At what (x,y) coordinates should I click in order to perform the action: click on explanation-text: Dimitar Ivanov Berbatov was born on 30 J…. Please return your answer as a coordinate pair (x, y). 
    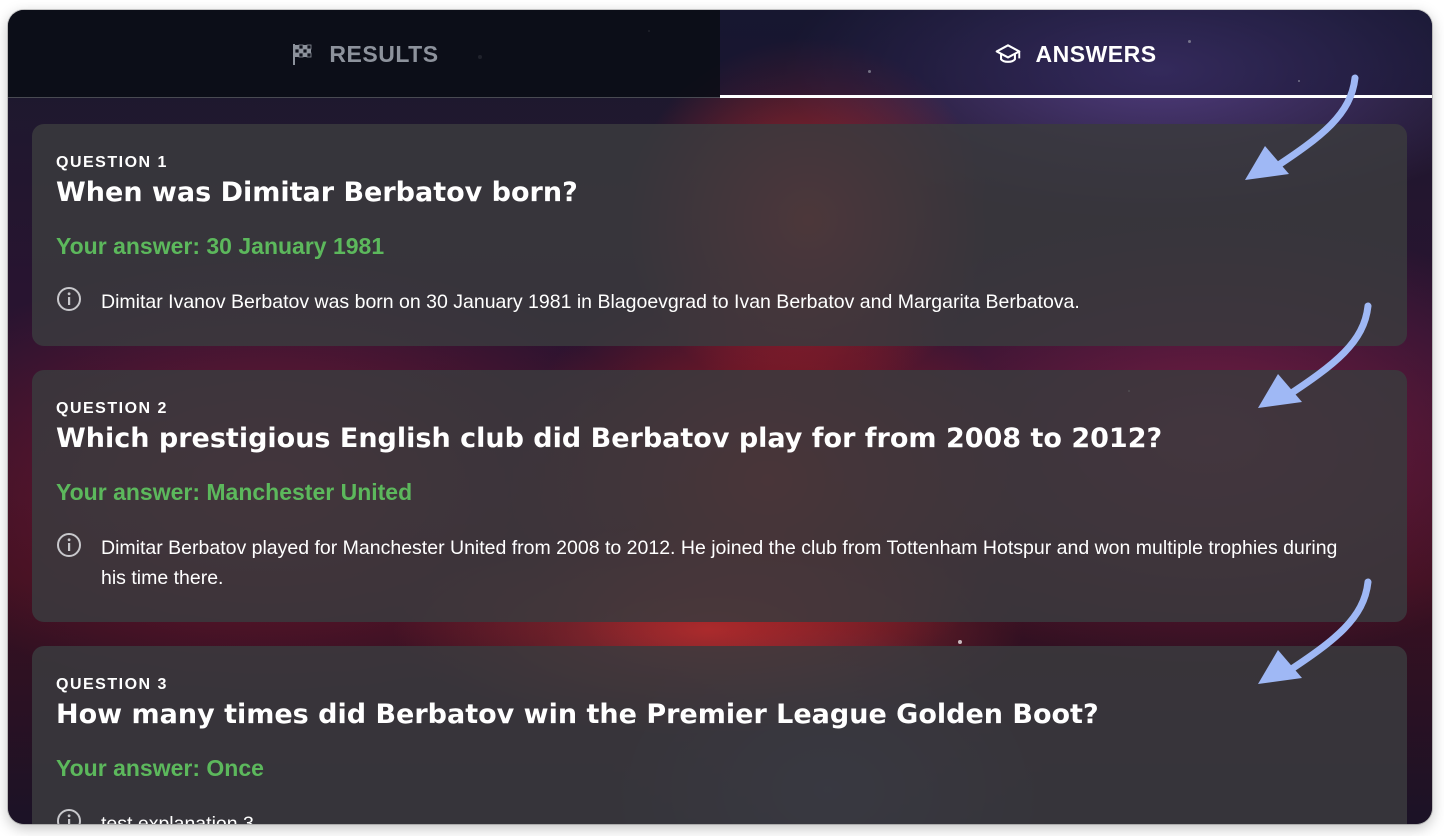
    Looking at the image, I should click on (590, 302).